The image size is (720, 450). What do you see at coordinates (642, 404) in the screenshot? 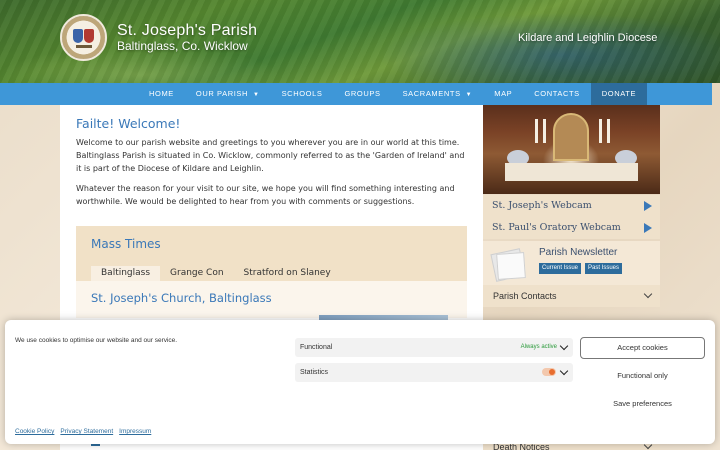
I see `save-preferences-button: Save preferences` at bounding box center [642, 404].